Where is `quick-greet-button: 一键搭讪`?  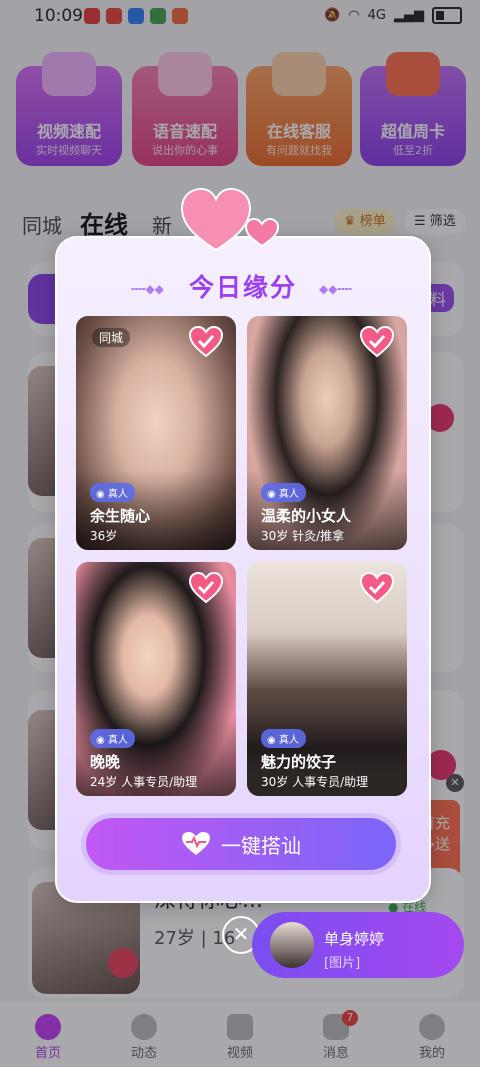
quick-greet-button: 一键搭讪 is located at coordinates (241, 844).